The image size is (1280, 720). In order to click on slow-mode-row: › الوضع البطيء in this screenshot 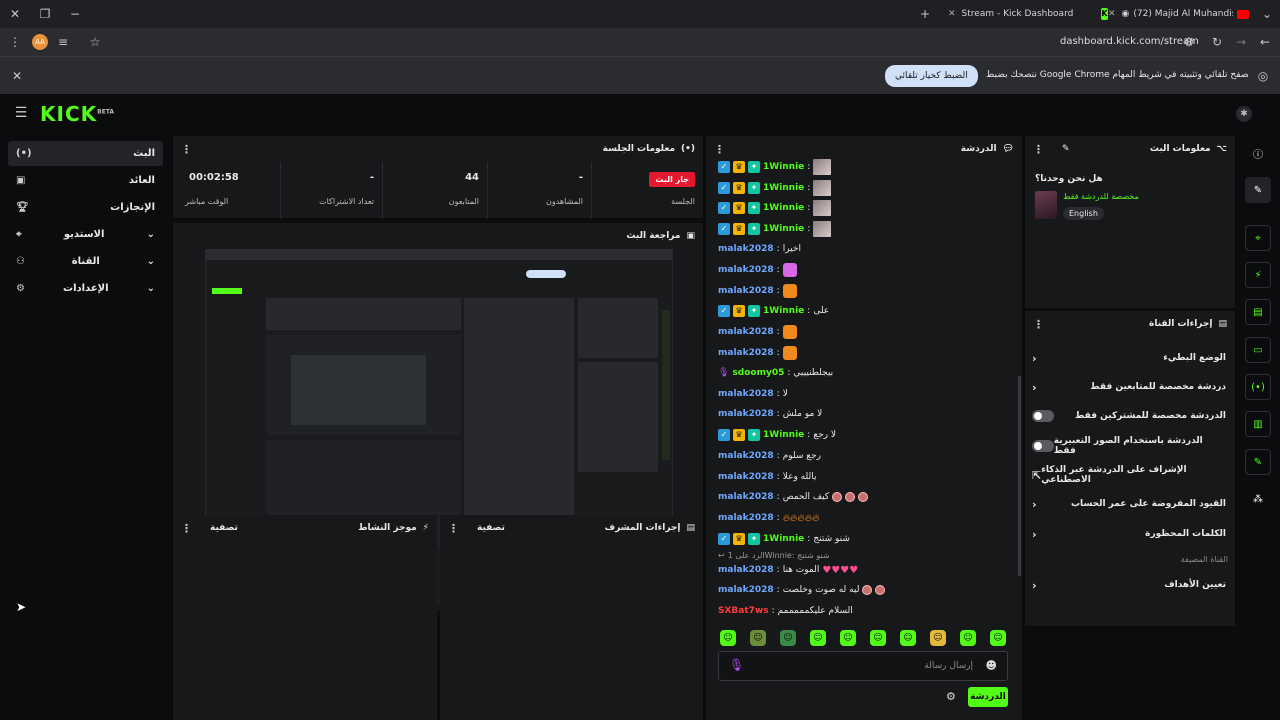, I will do `click(1129, 358)`.